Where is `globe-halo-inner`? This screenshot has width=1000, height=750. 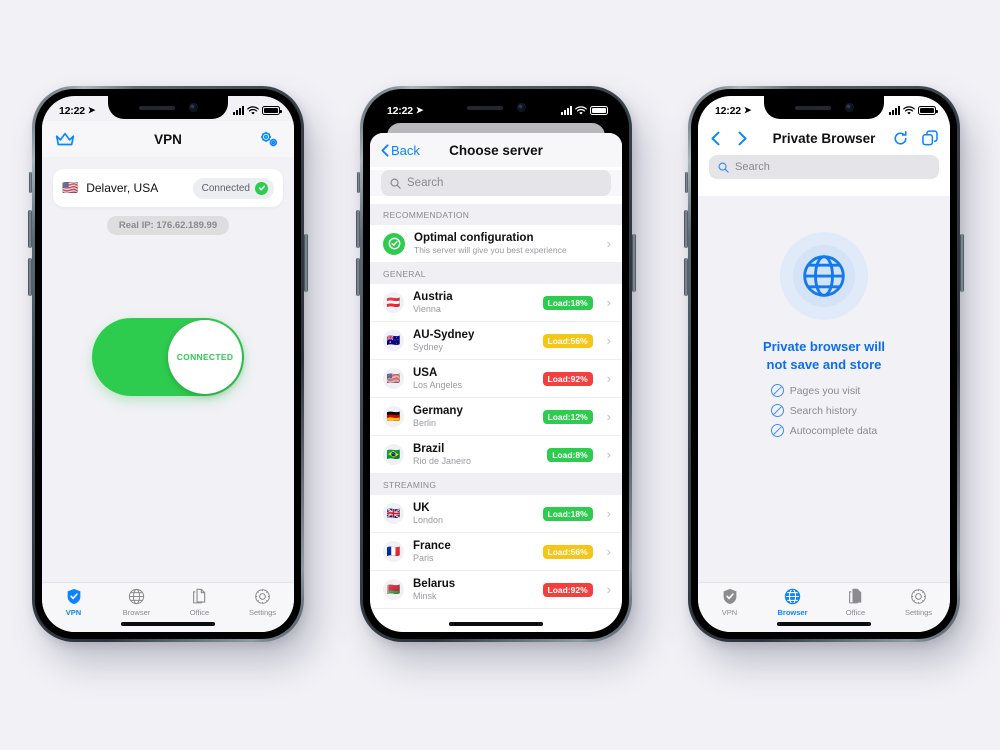 globe-halo-inner is located at coordinates (824, 276).